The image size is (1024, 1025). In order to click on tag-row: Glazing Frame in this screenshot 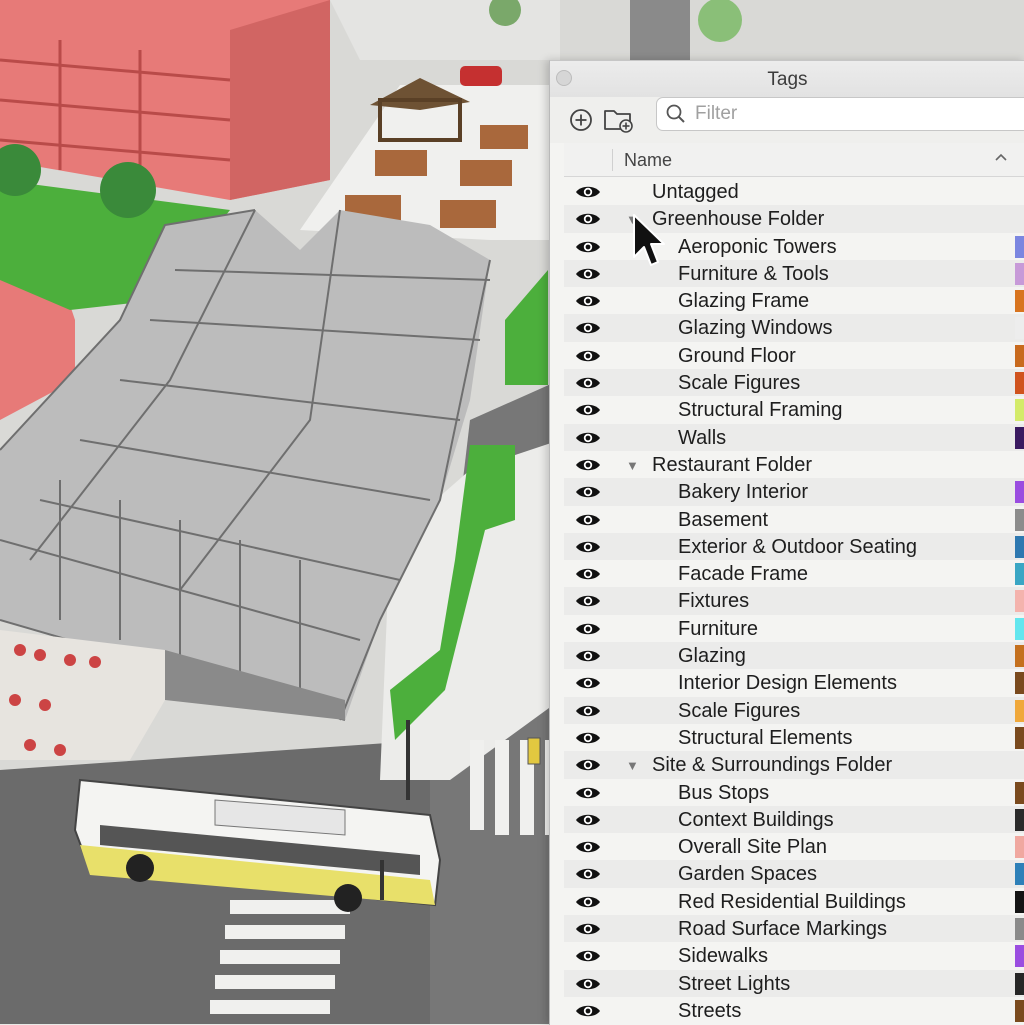, I will do `click(794, 300)`.